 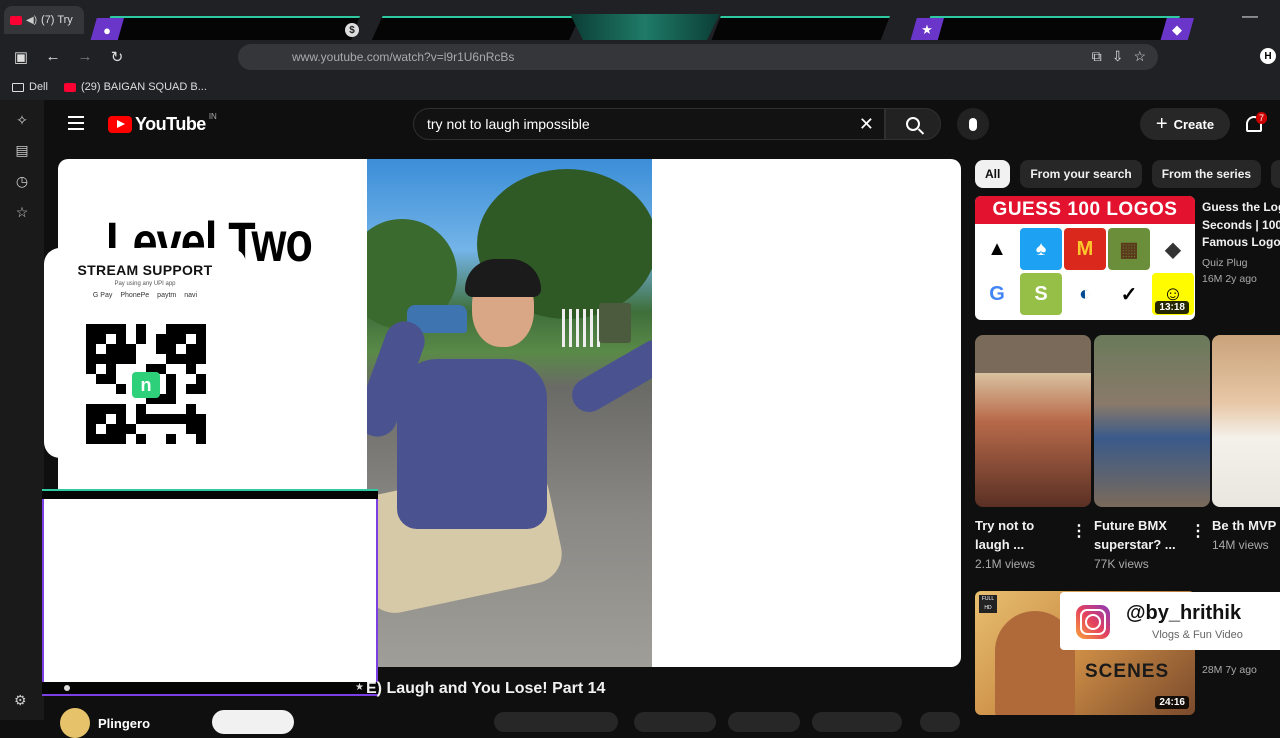 What do you see at coordinates (556, 722) in the screenshot?
I see `like-button` at bounding box center [556, 722].